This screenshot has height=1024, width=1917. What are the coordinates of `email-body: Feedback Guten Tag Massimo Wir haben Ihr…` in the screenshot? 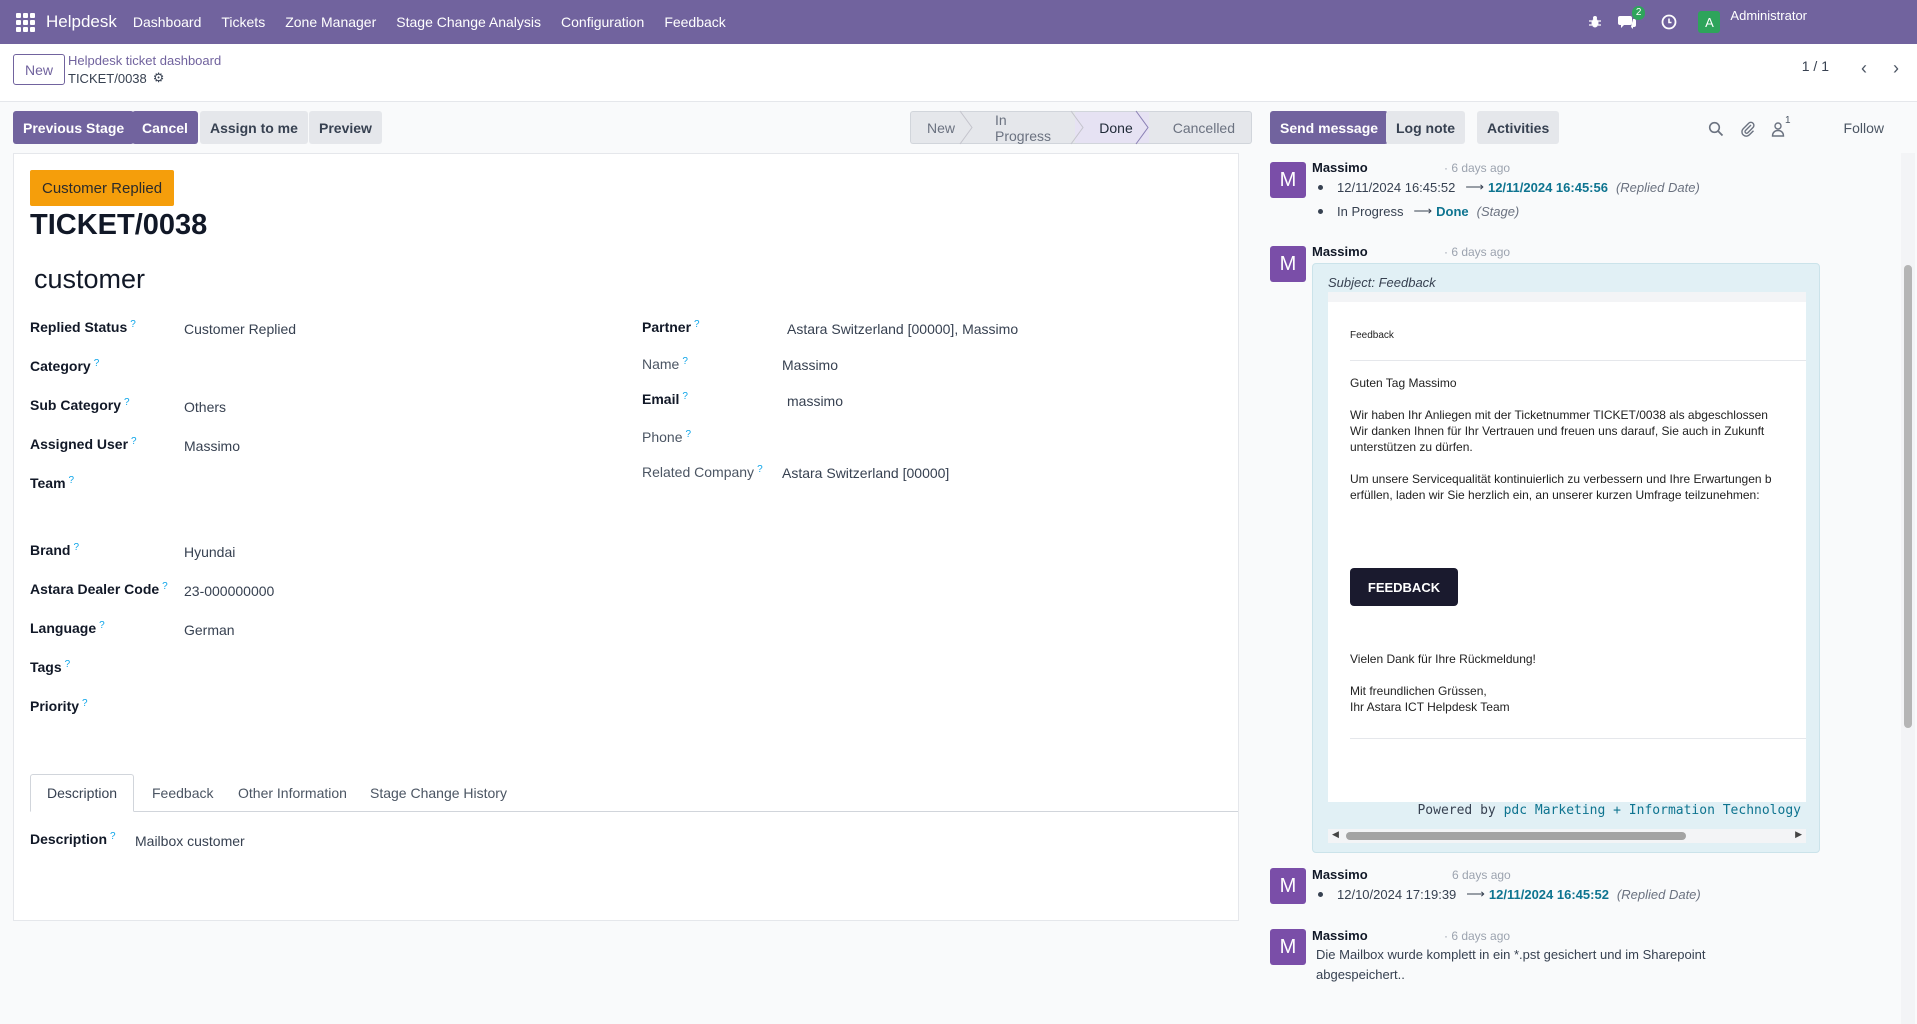 It's located at (1567, 547).